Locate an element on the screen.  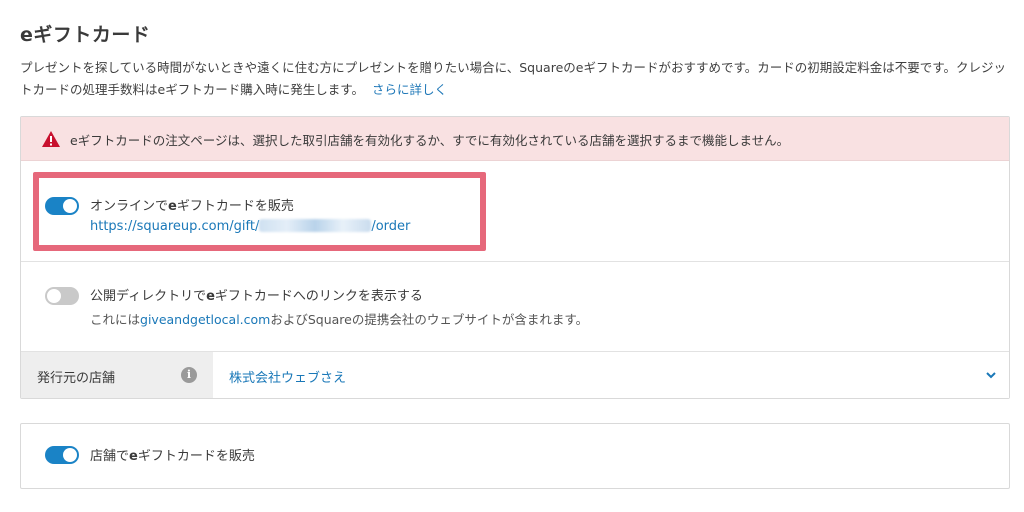
url-prefix: https://squareup.com/gift/ is located at coordinates (175, 226).